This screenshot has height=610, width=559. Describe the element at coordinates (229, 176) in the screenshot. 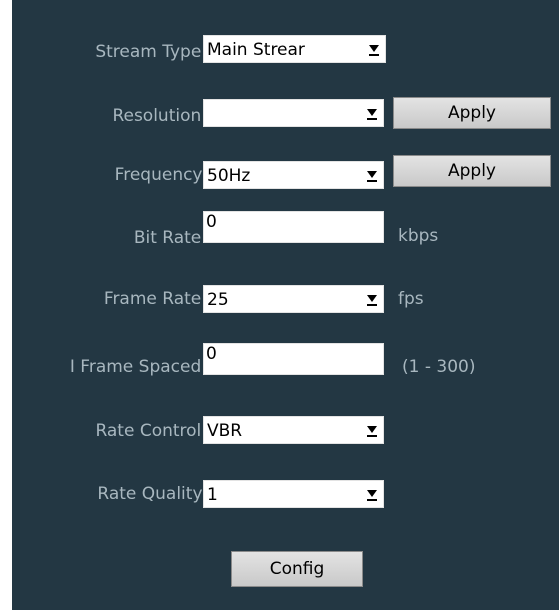

I see `frequency-value: 50Hz` at that location.